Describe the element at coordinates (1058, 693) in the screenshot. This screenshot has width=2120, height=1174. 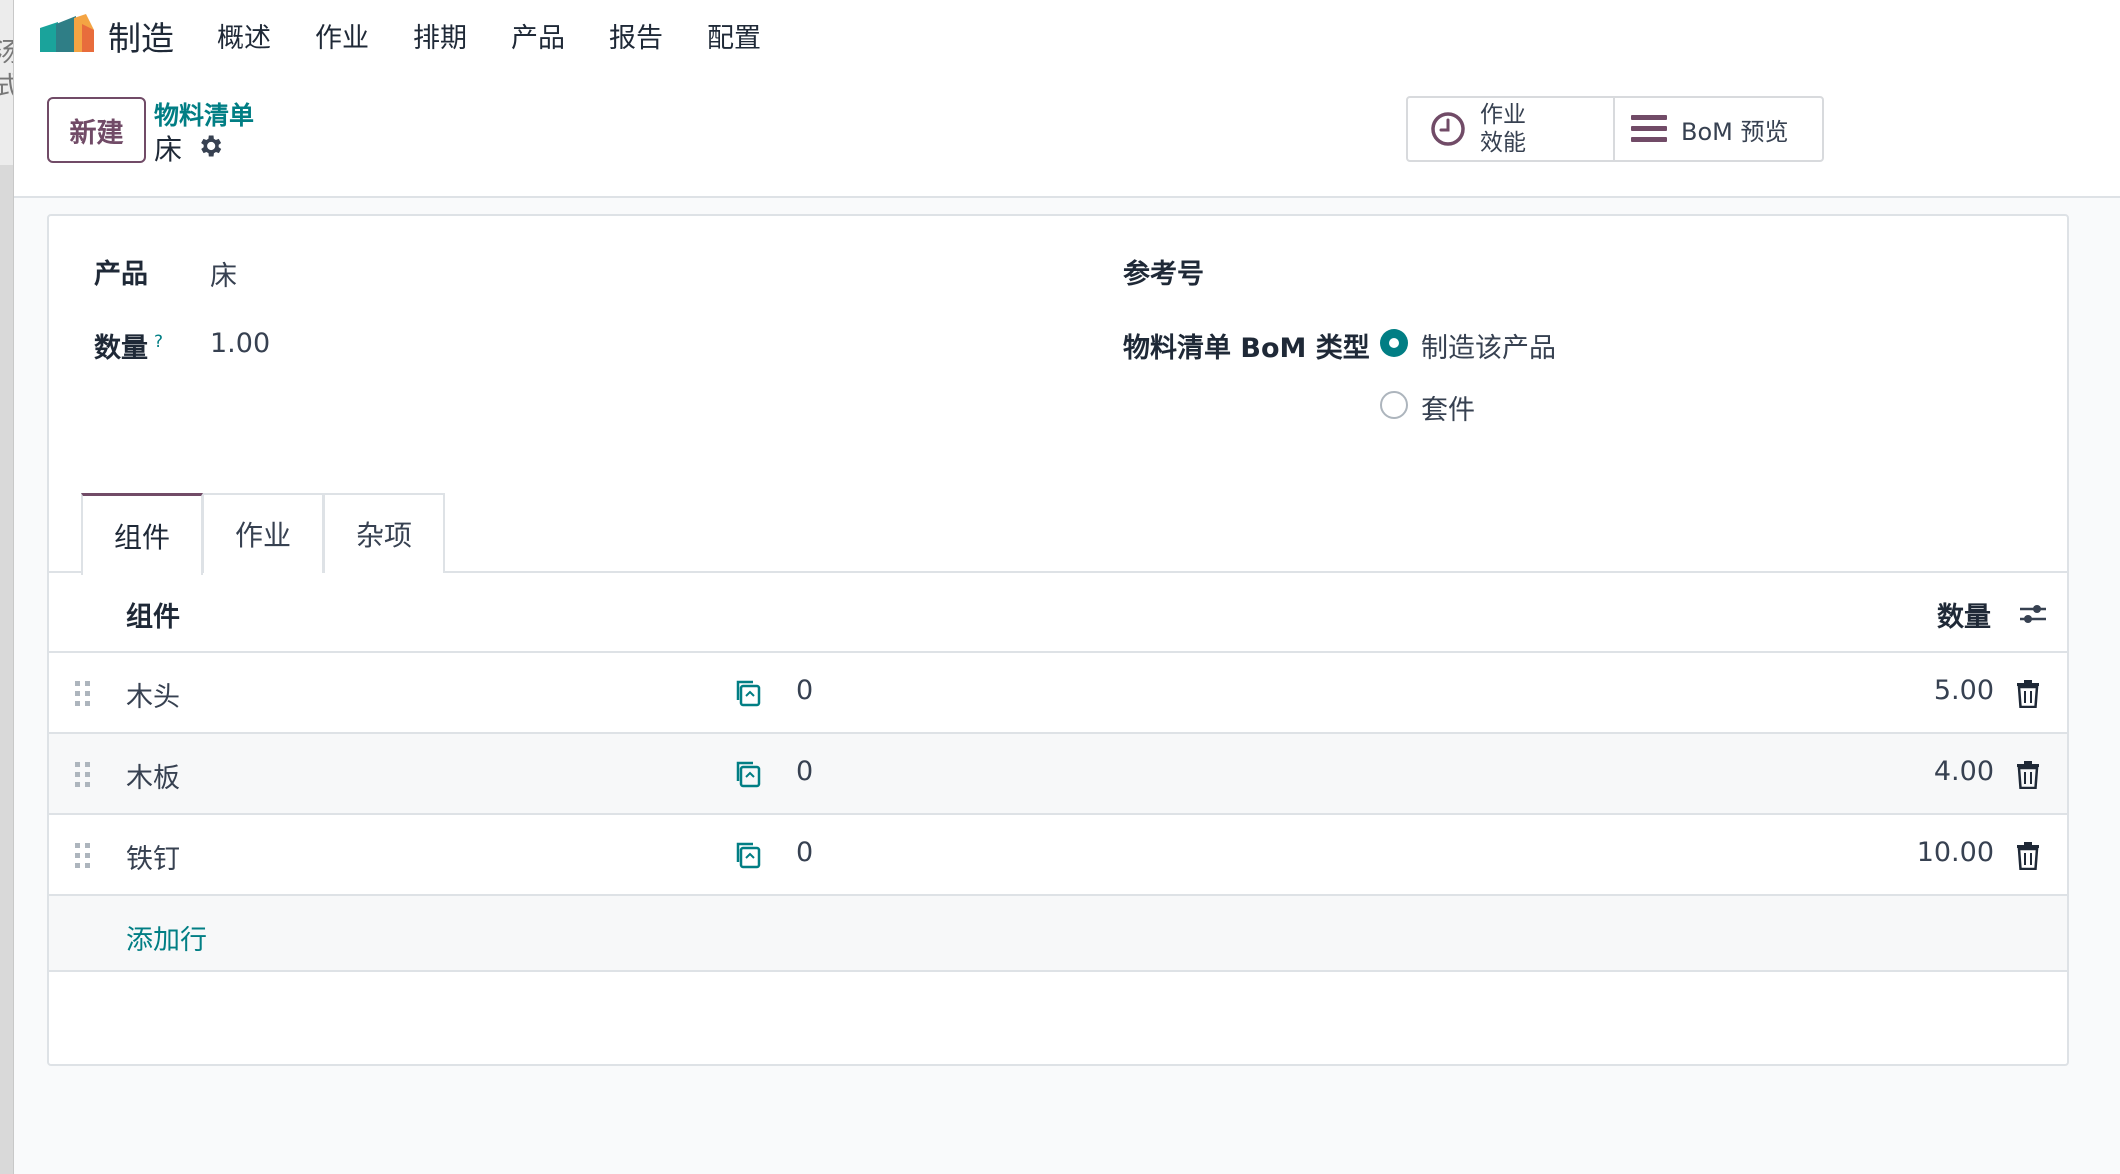
I see `table-row: 木头 0 5.00` at that location.